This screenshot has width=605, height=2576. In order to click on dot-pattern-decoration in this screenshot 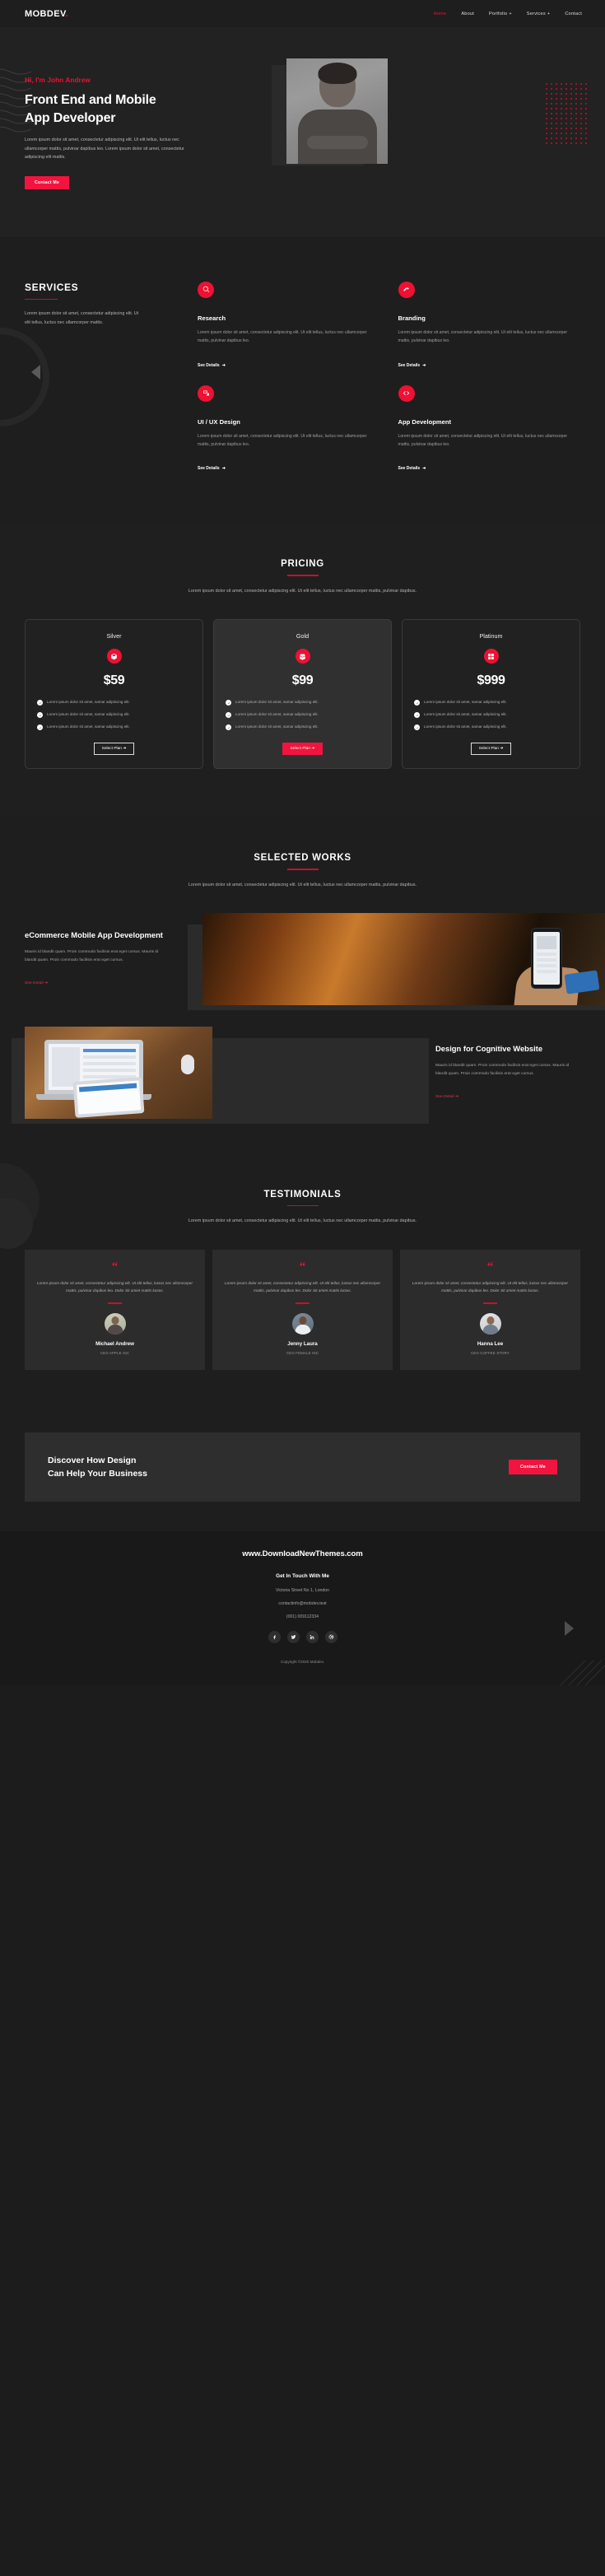, I will do `click(565, 114)`.